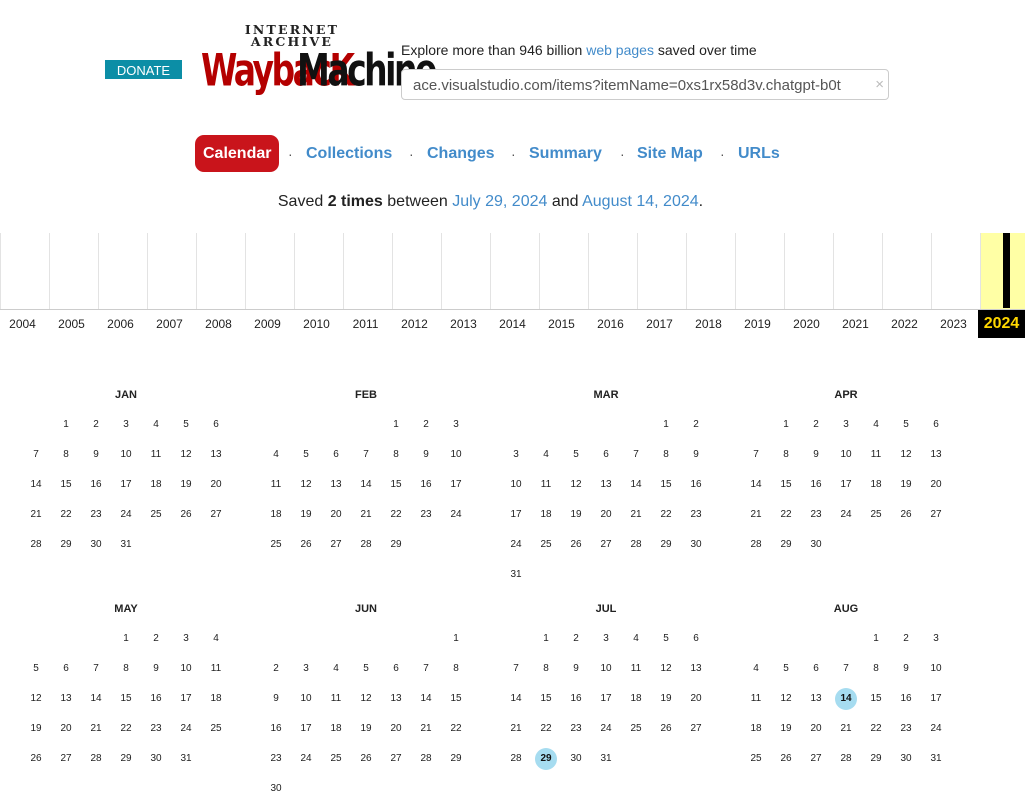 Image resolution: width=1025 pixels, height=800 pixels. I want to click on tab-calendar: Calendar, so click(237, 153).